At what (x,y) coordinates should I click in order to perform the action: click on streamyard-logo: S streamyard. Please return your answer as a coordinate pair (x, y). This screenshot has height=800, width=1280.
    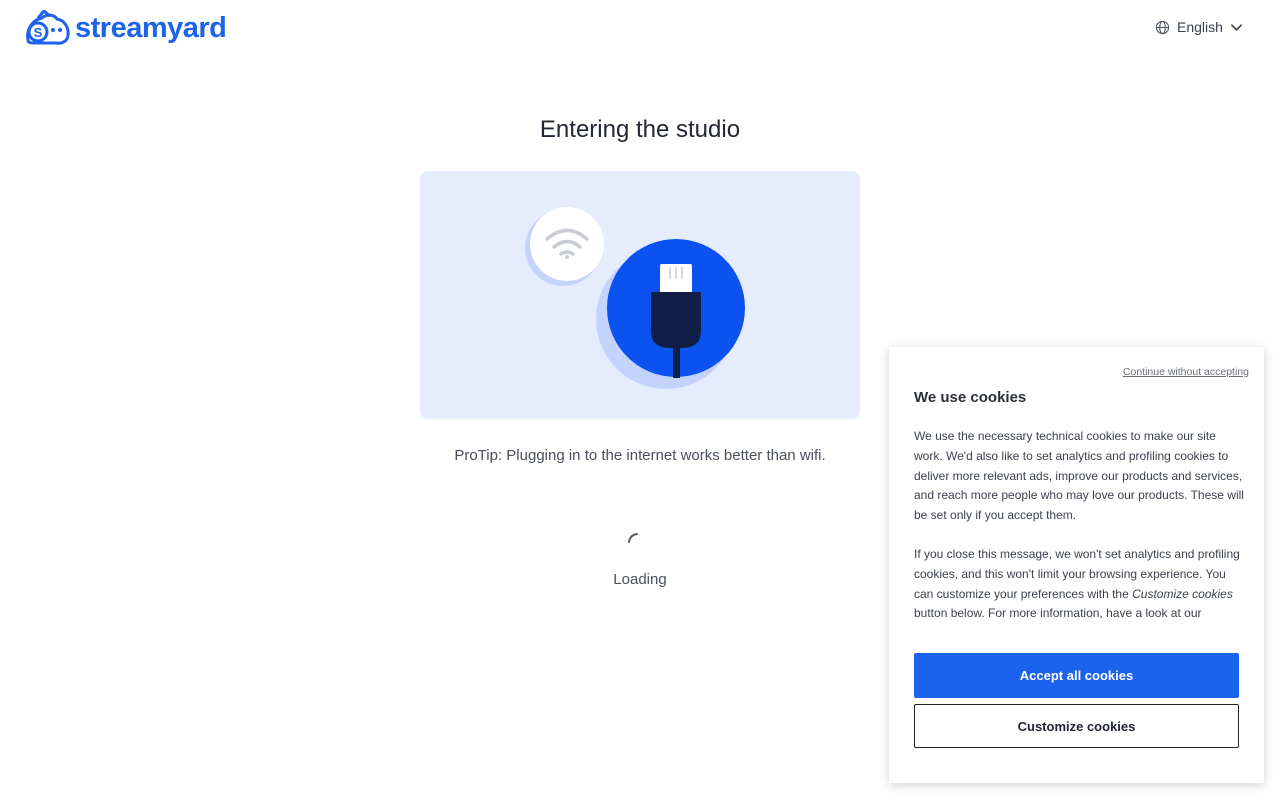
    Looking at the image, I should click on (125, 28).